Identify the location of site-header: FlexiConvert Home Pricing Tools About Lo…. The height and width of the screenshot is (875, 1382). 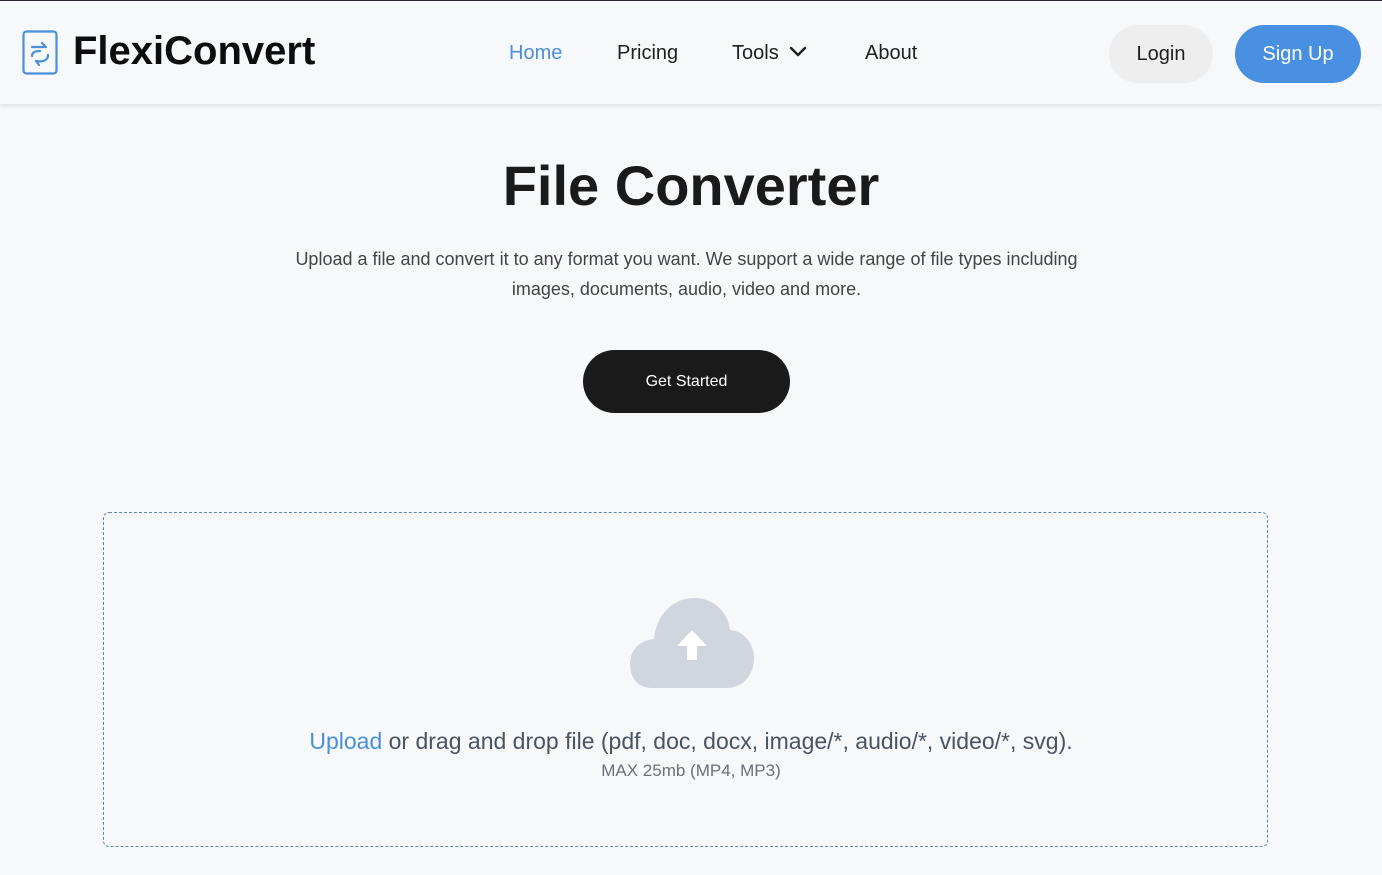
(691, 53).